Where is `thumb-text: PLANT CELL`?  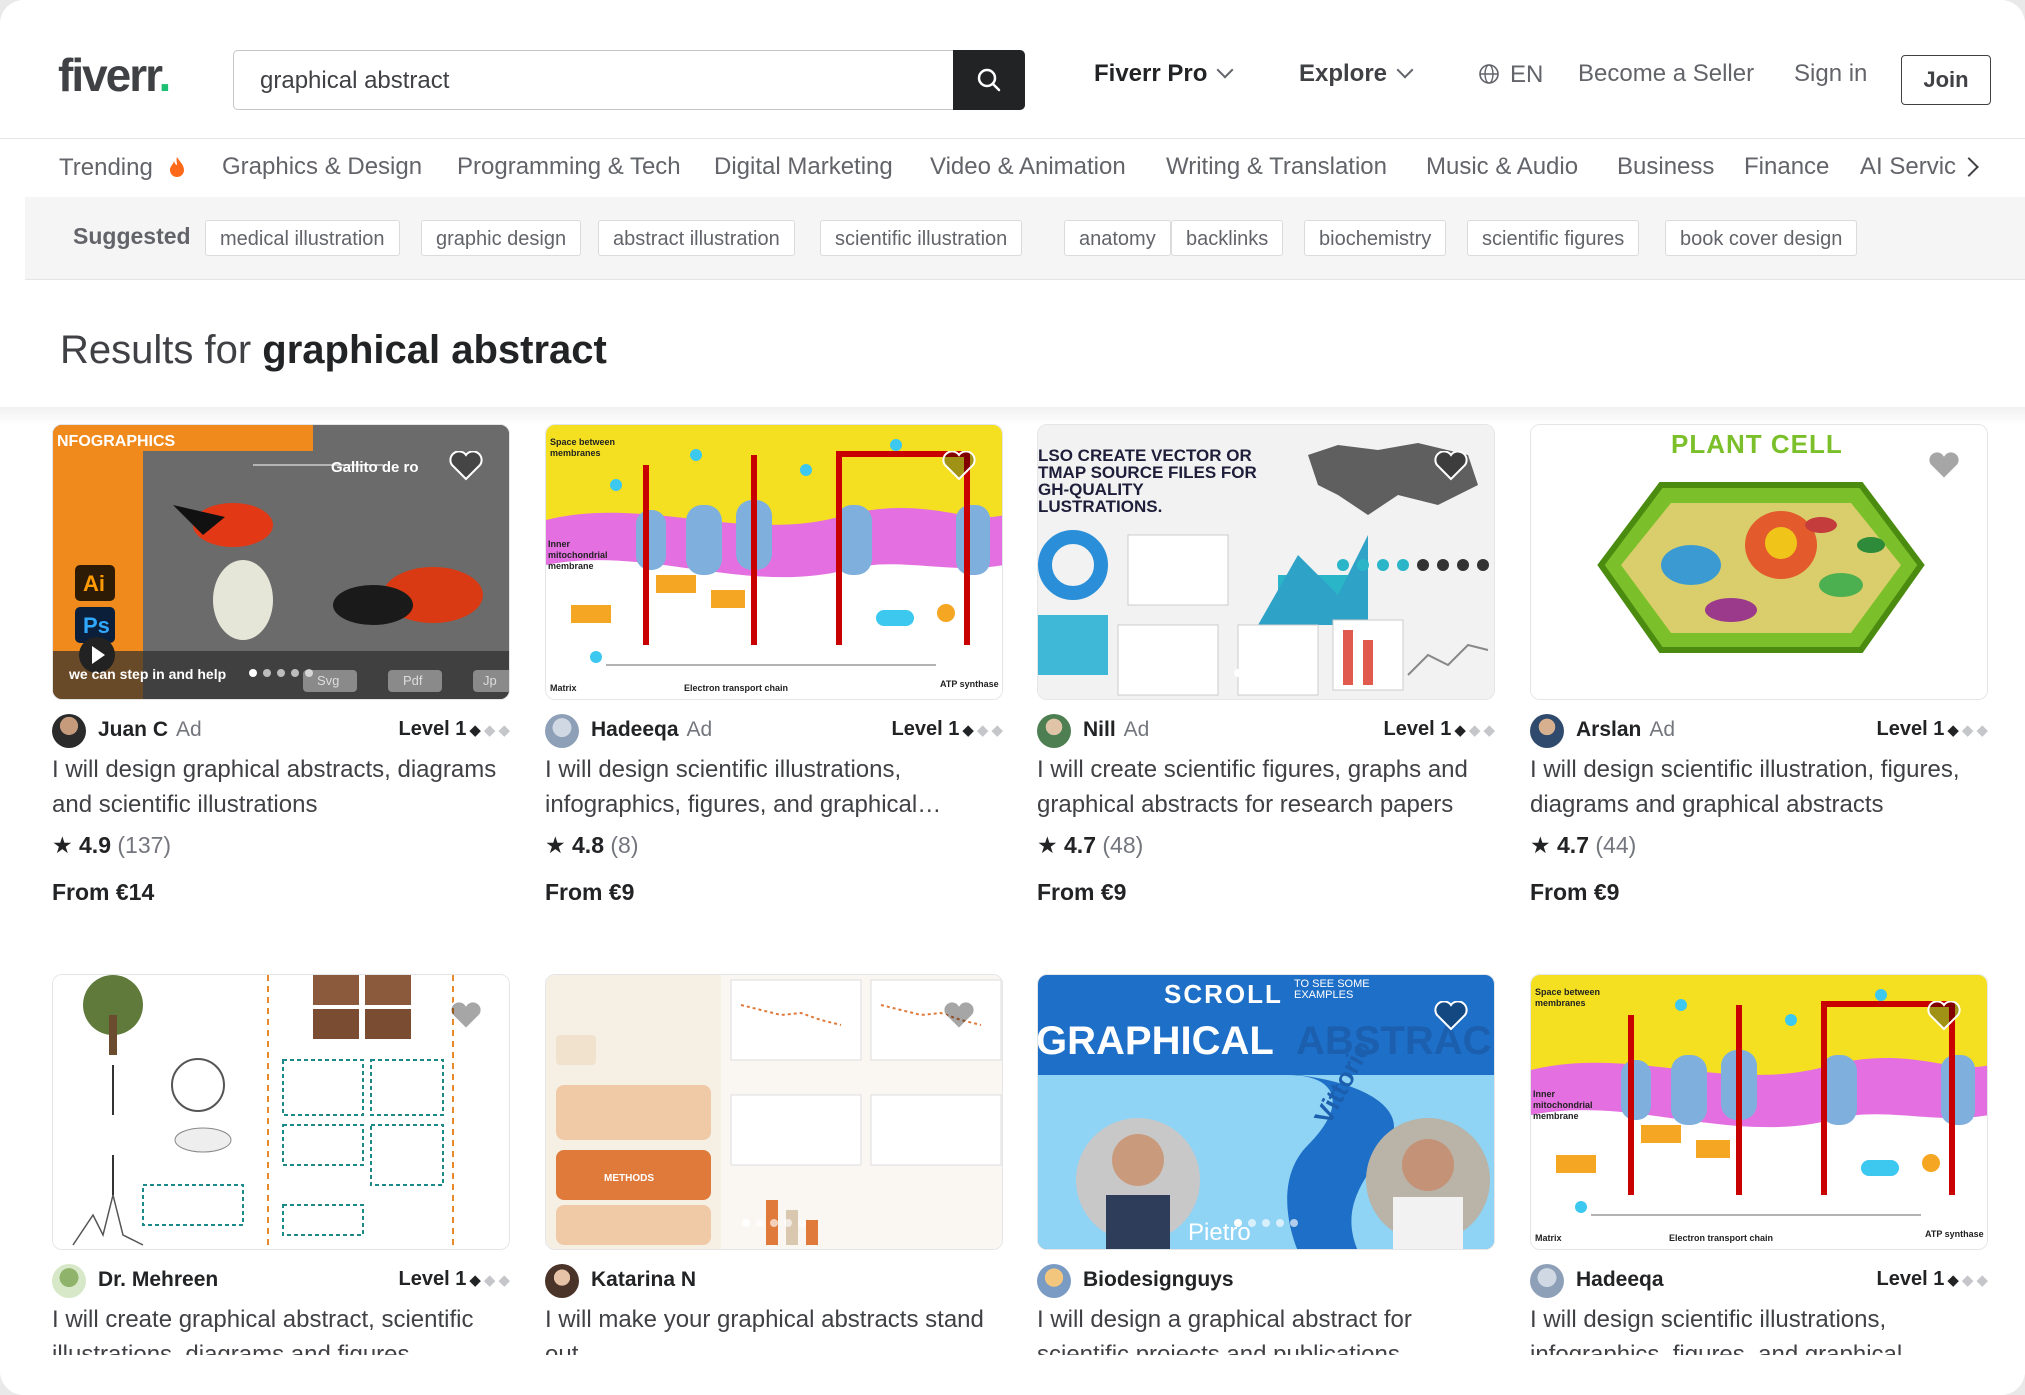 thumb-text: PLANT CELL is located at coordinates (1757, 444).